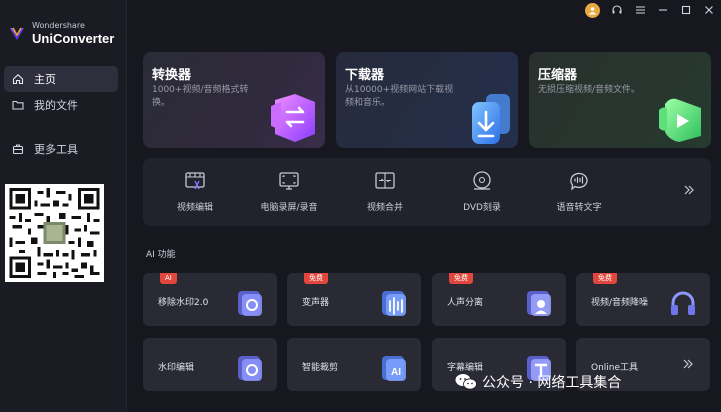  I want to click on folder-icon, so click(18, 105).